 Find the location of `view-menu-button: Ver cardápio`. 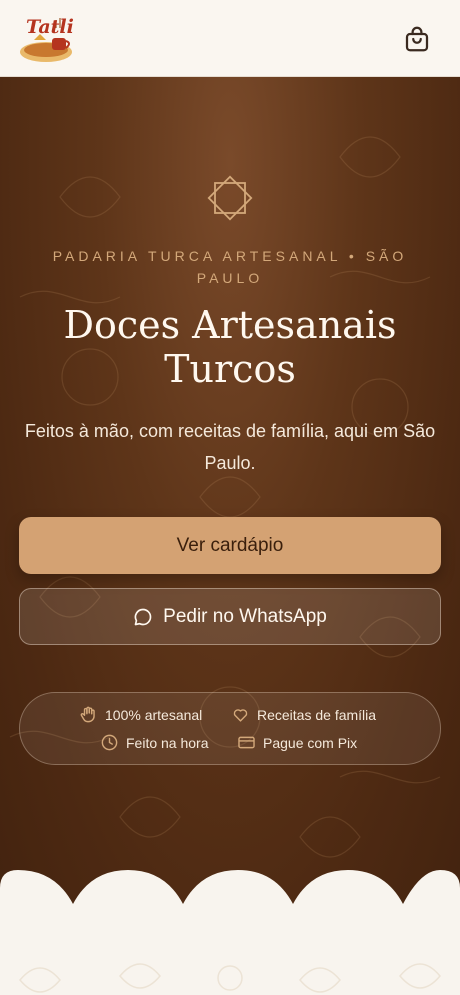

view-menu-button: Ver cardápio is located at coordinates (230, 545).